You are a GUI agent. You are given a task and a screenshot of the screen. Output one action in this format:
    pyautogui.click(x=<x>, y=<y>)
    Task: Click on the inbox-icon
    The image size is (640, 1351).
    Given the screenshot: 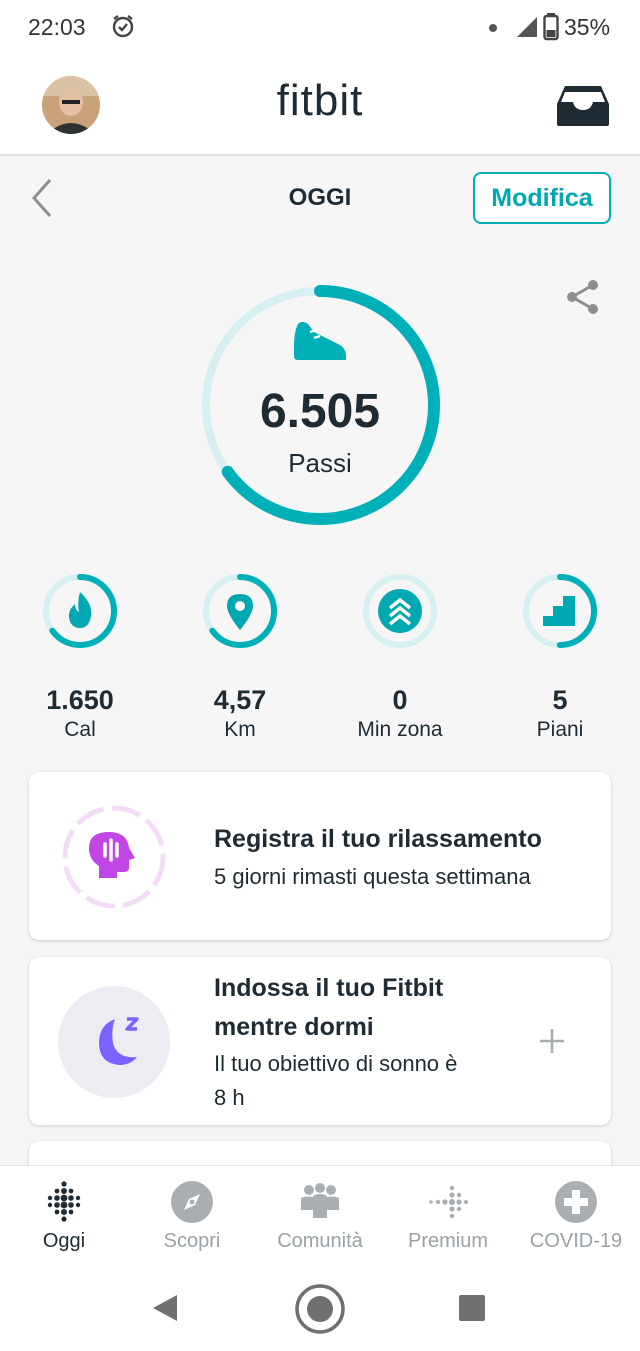 What is the action you would take?
    pyautogui.click(x=583, y=106)
    